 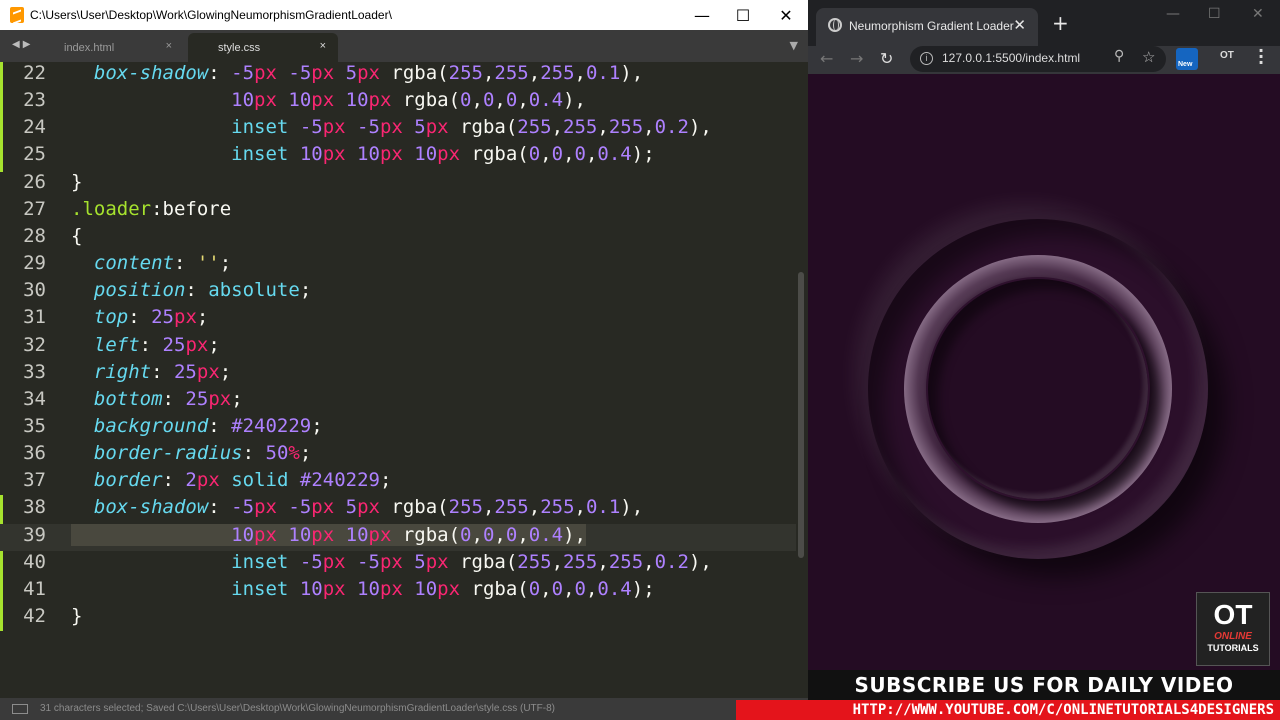 I want to click on maximize-button: ☐, so click(x=743, y=15).